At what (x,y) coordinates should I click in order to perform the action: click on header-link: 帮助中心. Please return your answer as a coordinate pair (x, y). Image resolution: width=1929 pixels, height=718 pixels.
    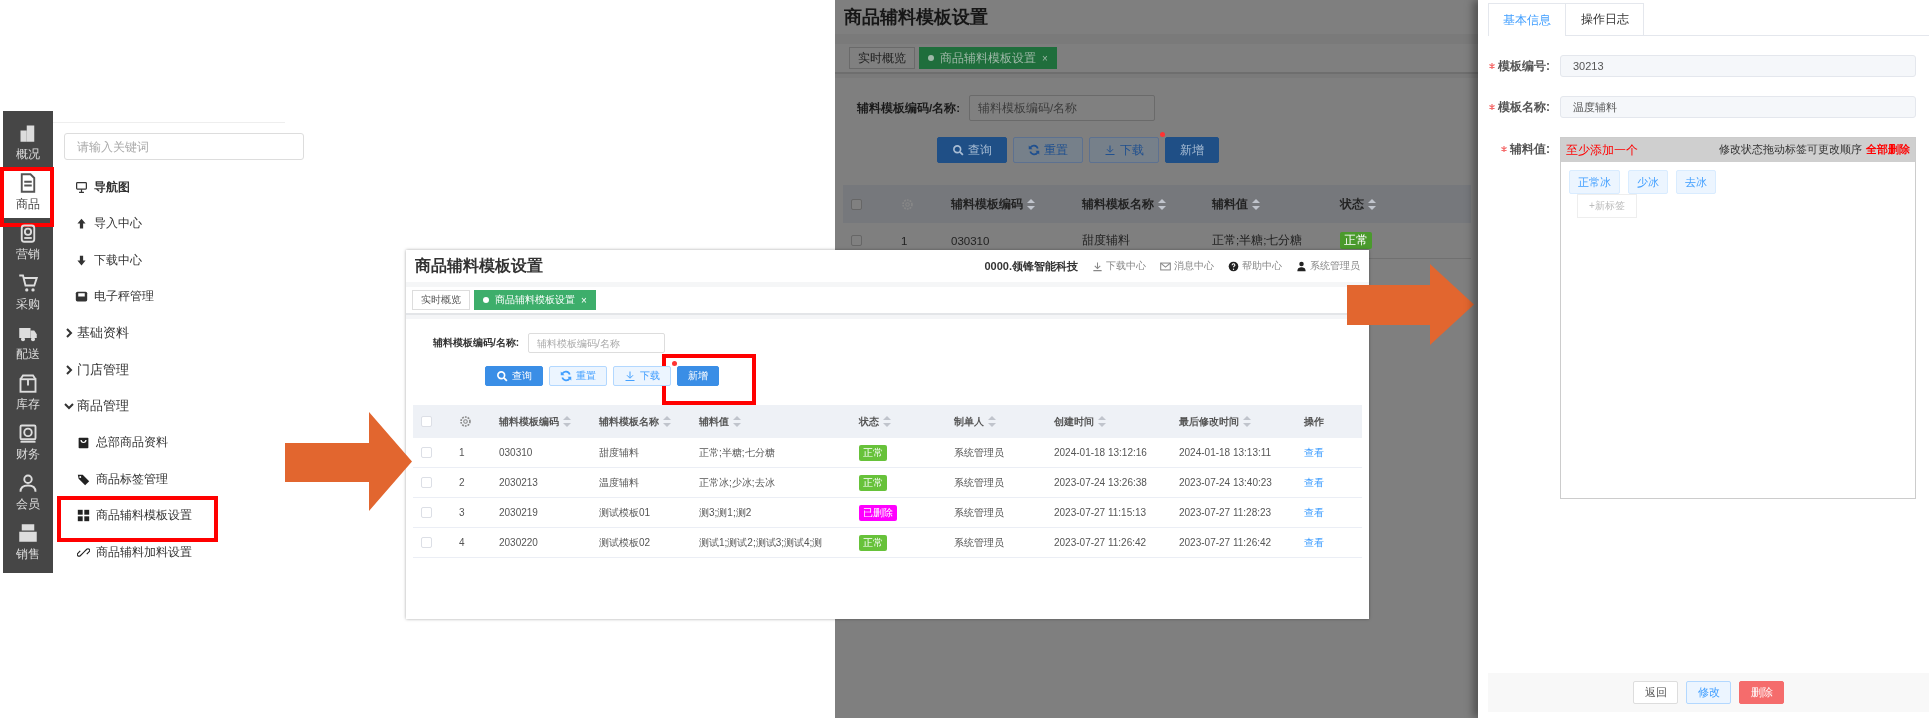
    Looking at the image, I should click on (1255, 266).